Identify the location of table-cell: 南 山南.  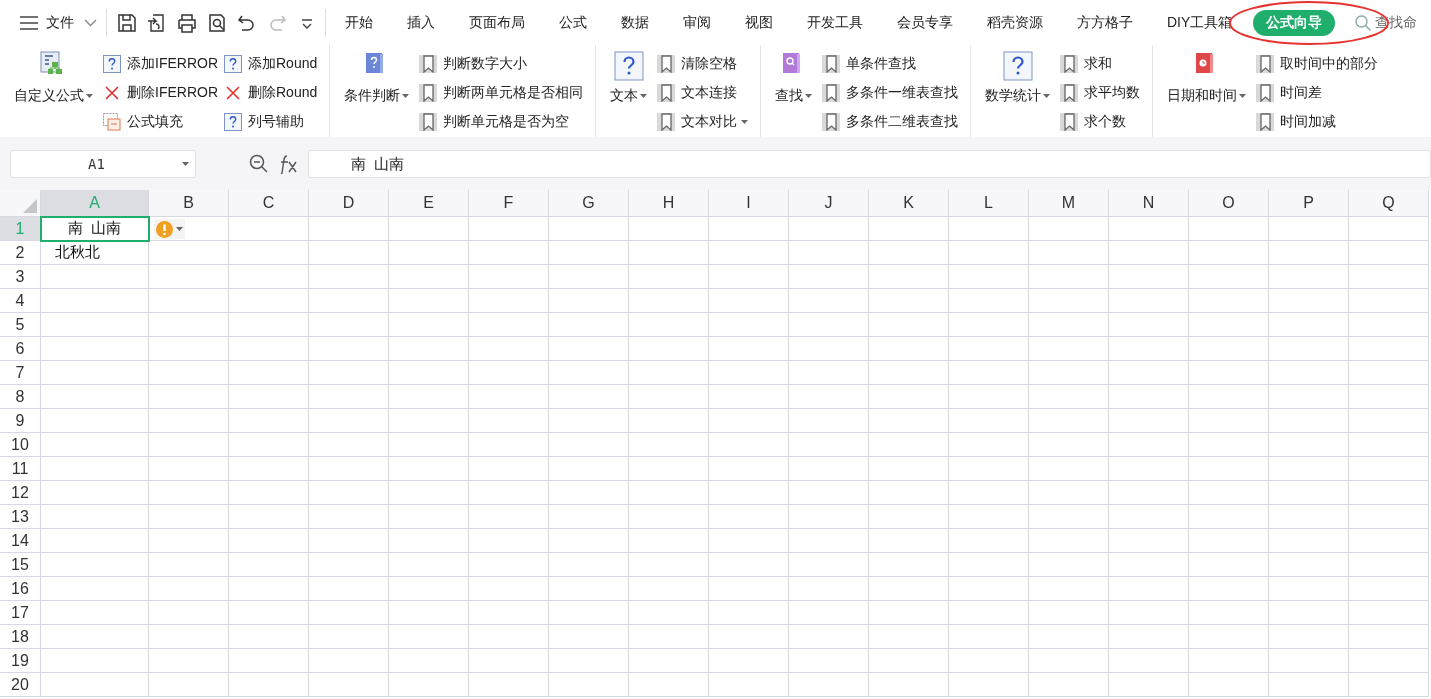
(95, 229).